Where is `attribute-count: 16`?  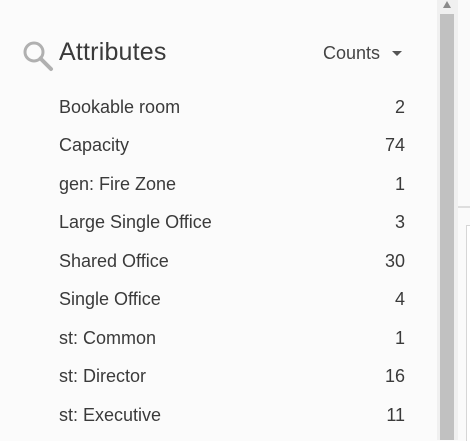
attribute-count: 16 is located at coordinates (394, 376).